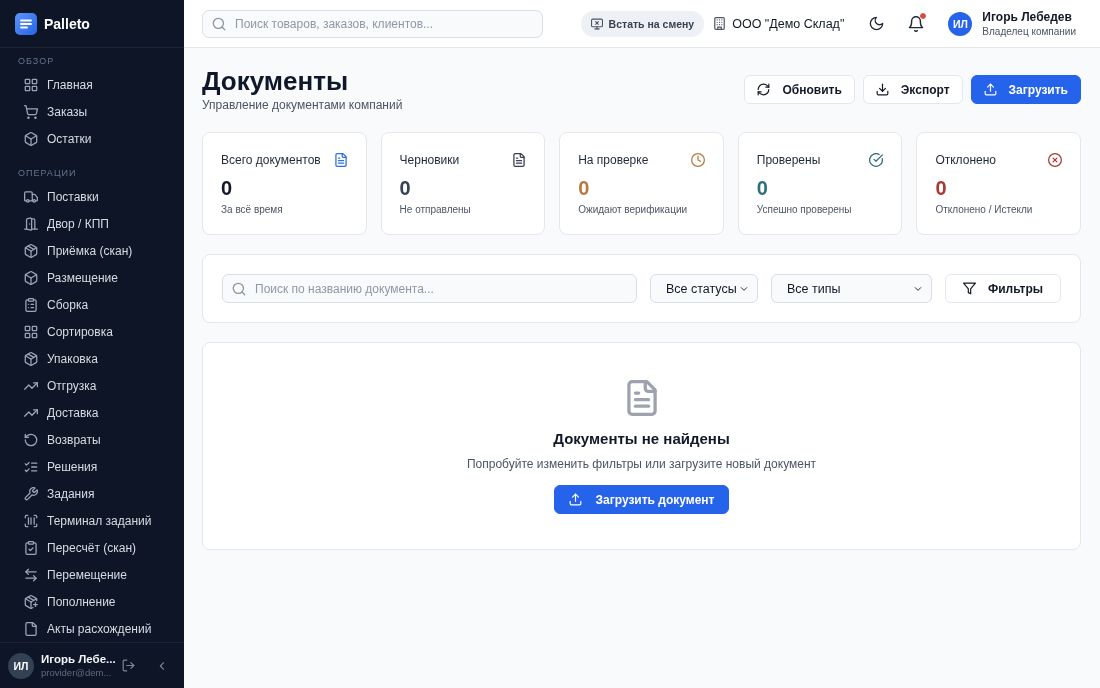 The image size is (1100, 688). What do you see at coordinates (92, 111) in the screenshot?
I see `nav-item: Заказы` at bounding box center [92, 111].